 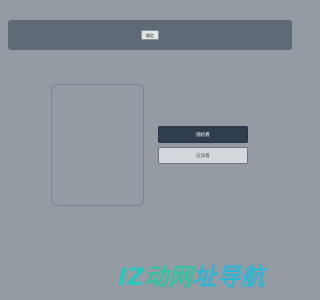 I want to click on watermark-text-part-1: IZ, so click(x=131, y=277).